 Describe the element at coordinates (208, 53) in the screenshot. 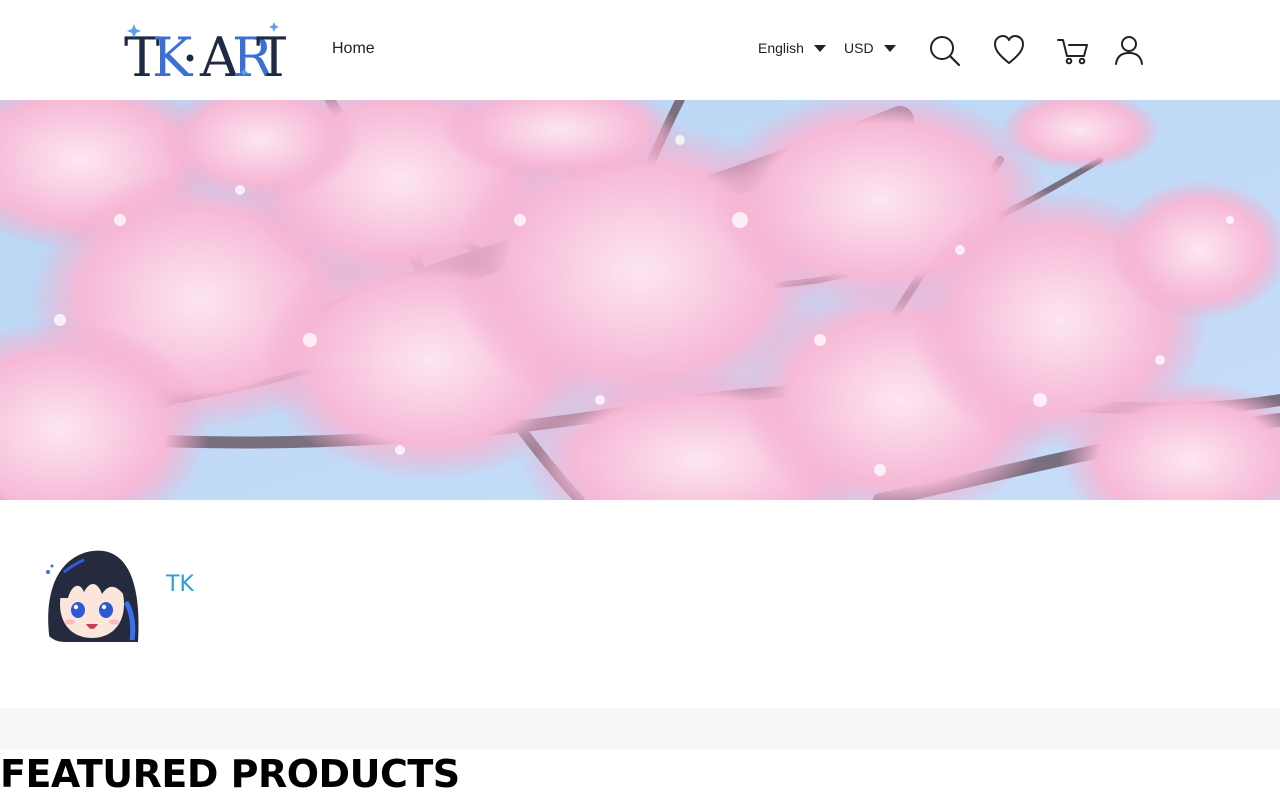

I see `site-logo: T K A R T` at that location.